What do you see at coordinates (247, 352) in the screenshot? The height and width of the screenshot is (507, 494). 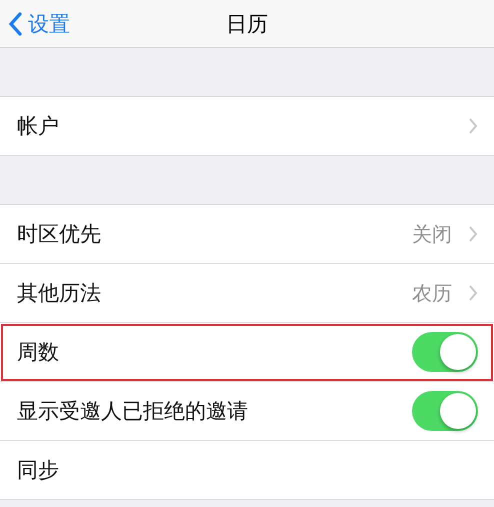 I see `highlighted-settings-row: 周数` at bounding box center [247, 352].